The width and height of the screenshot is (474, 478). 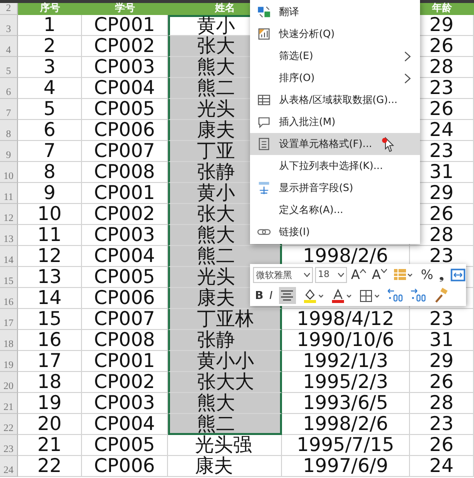 What do you see at coordinates (9, 130) in the screenshot?
I see `row-header: 8` at bounding box center [9, 130].